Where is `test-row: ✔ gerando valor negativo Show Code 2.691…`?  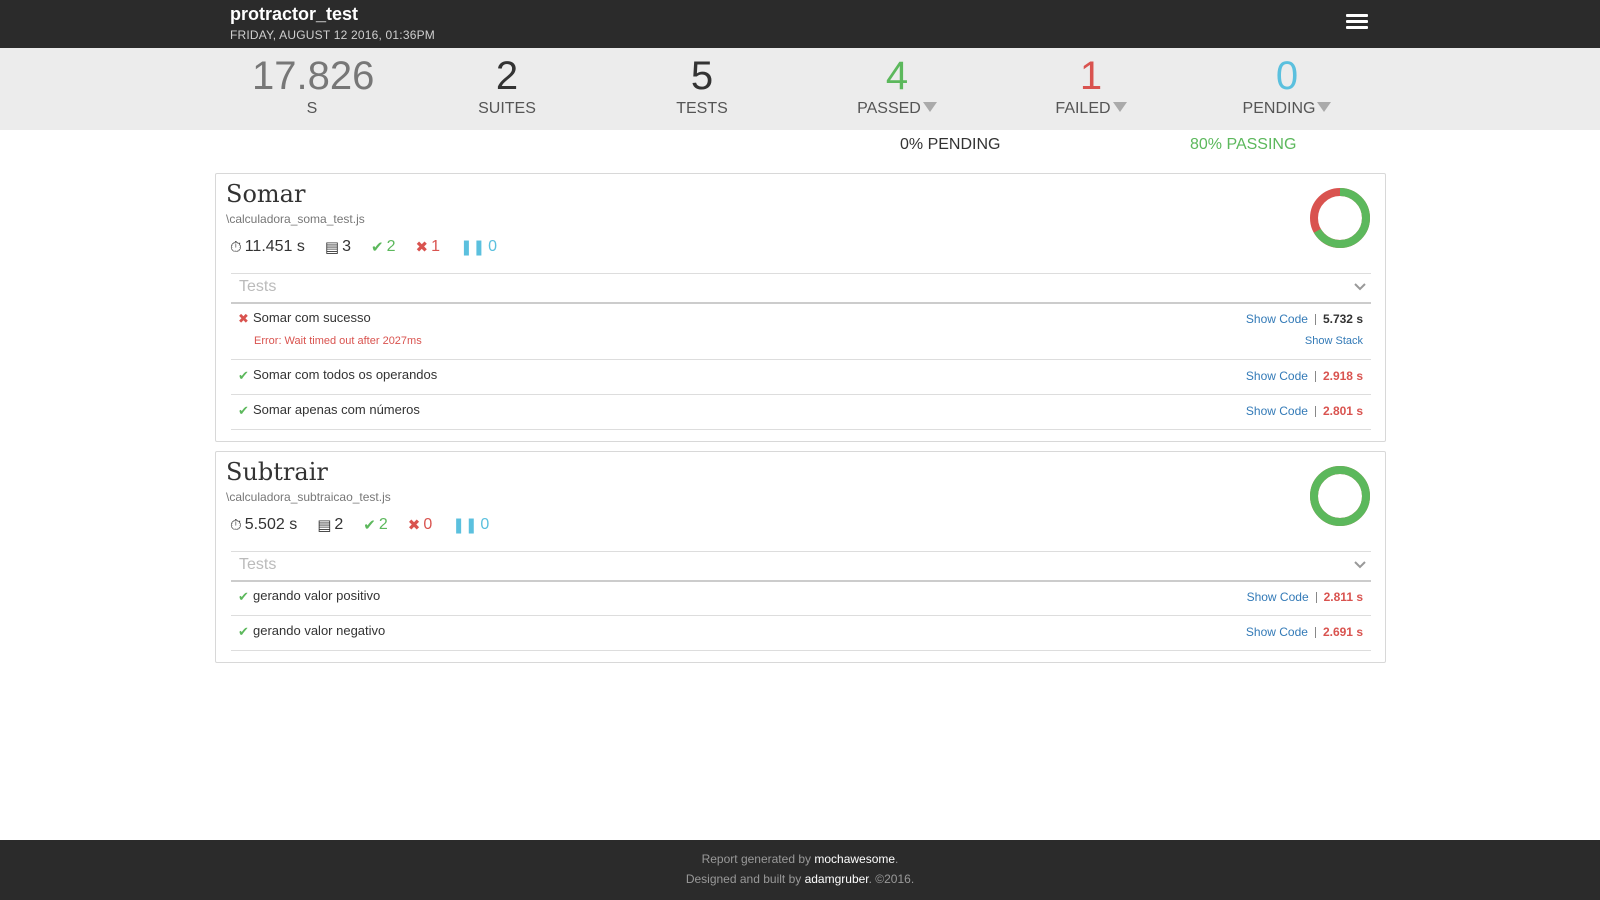 test-row: ✔ gerando valor negativo Show Code 2.691… is located at coordinates (801, 633).